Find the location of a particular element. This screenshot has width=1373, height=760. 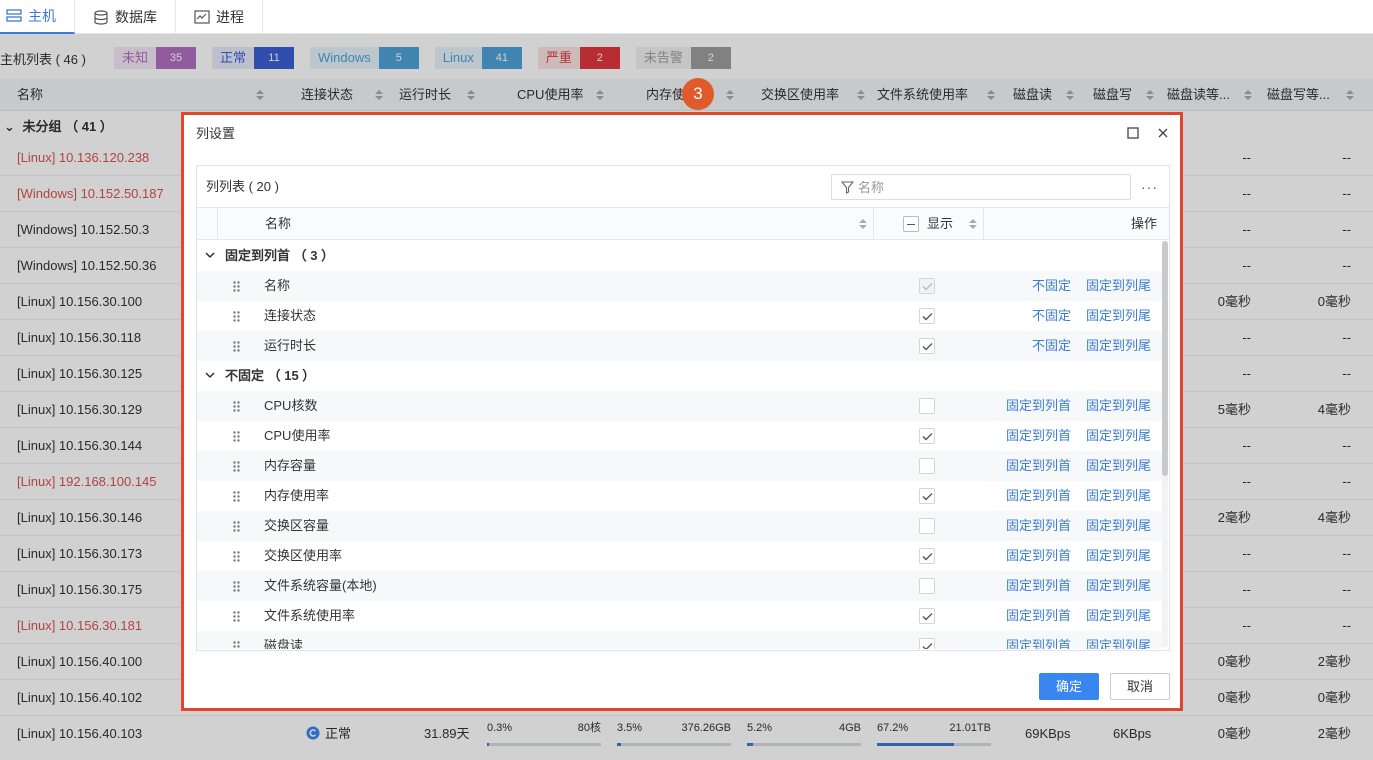

column-filter is located at coordinates (981, 187).